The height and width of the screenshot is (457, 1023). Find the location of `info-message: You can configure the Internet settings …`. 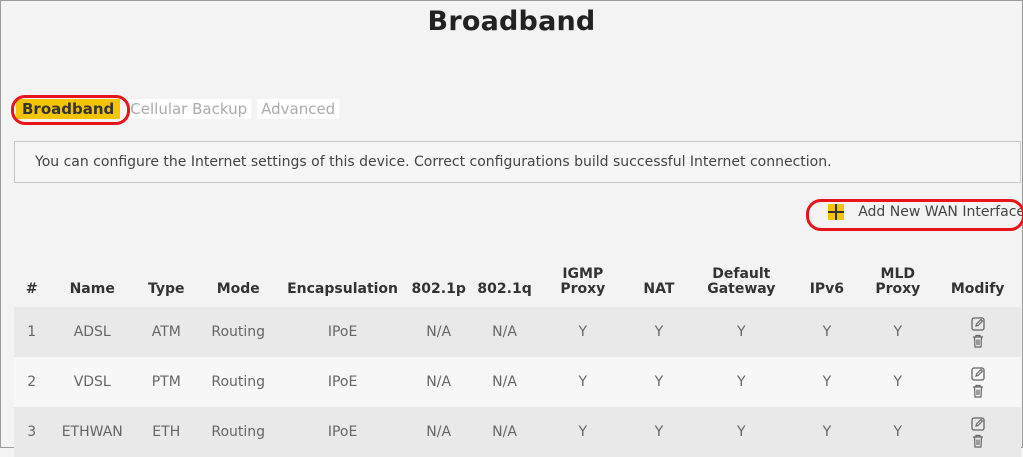

info-message: You can configure the Internet settings … is located at coordinates (517, 162).